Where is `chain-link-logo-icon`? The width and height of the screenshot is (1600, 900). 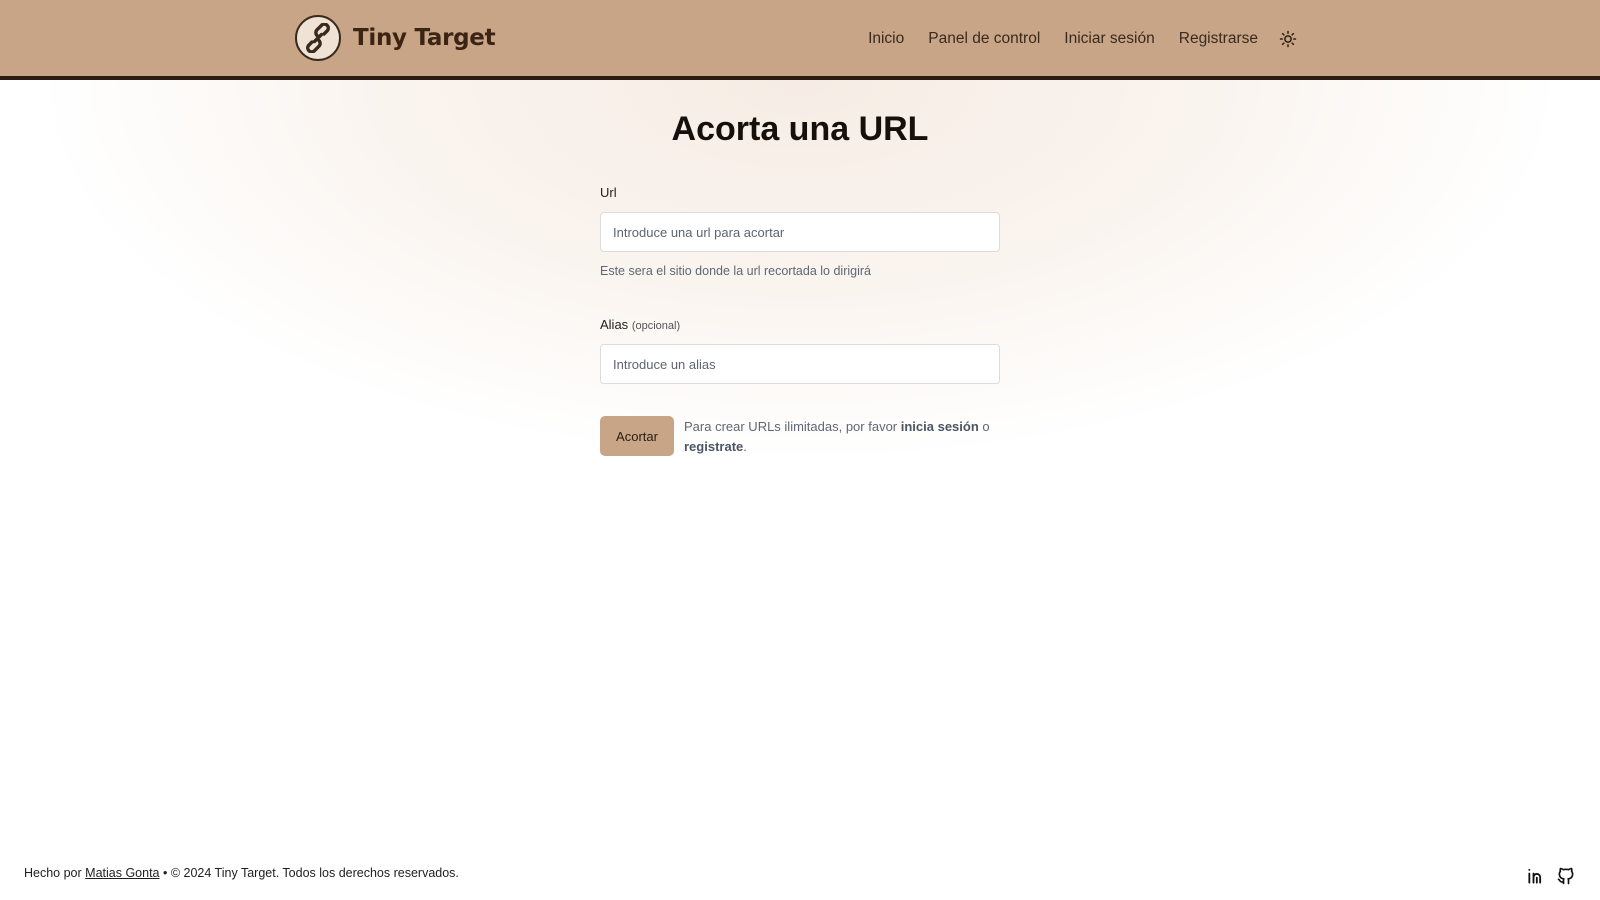 chain-link-logo-icon is located at coordinates (318, 38).